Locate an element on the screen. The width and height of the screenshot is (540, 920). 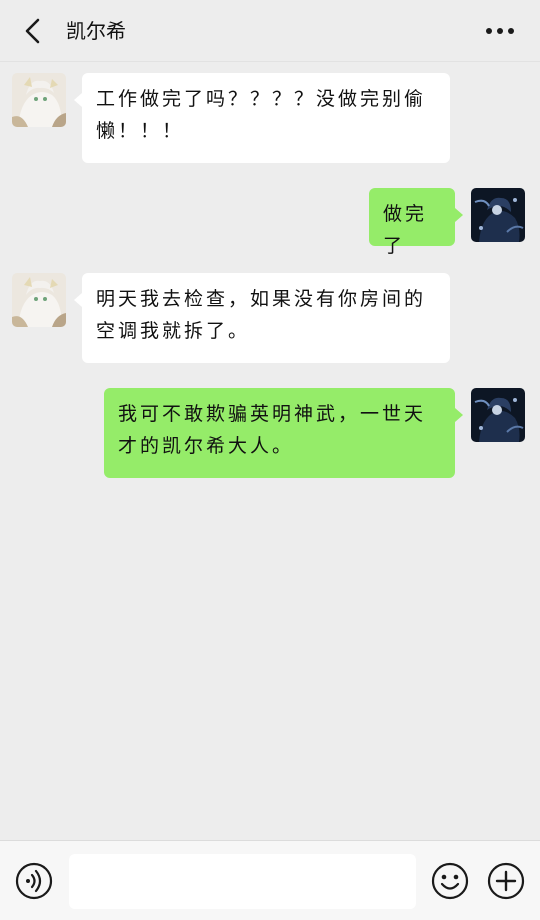
back-button is located at coordinates (33, 31).